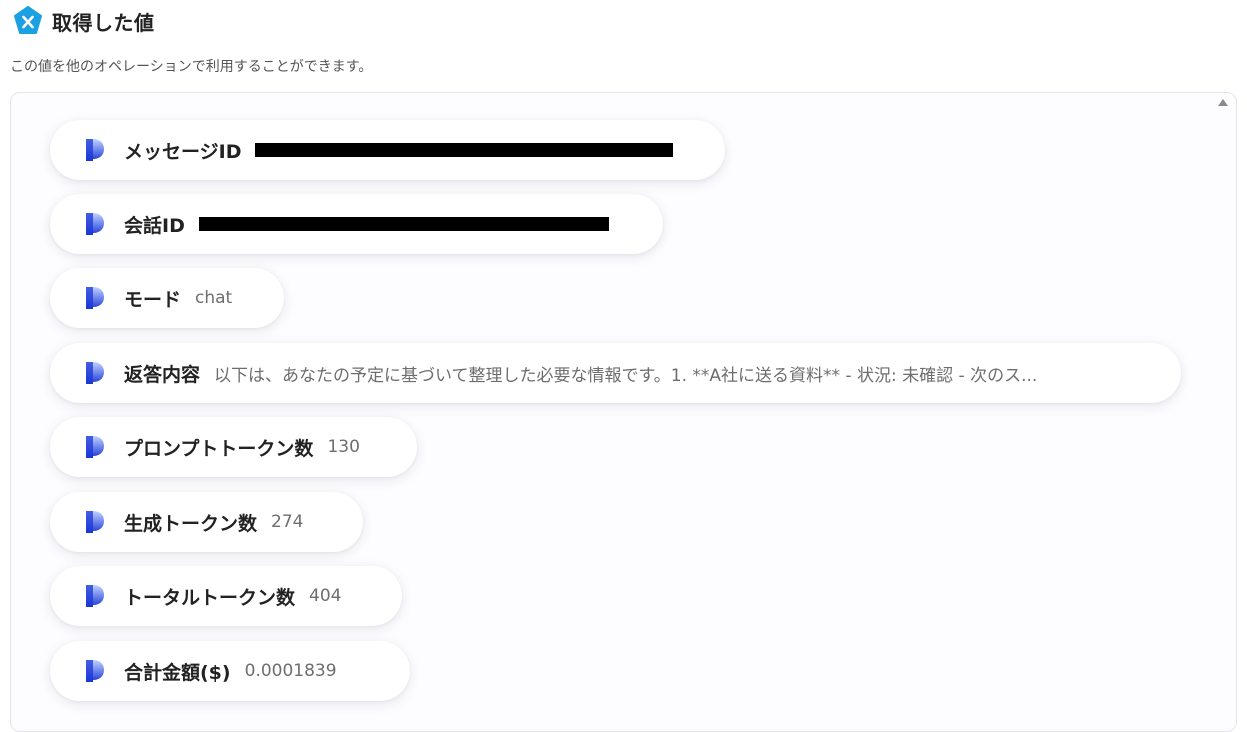 The height and width of the screenshot is (732, 1247). I want to click on section-title: 取得した値, so click(103, 22).